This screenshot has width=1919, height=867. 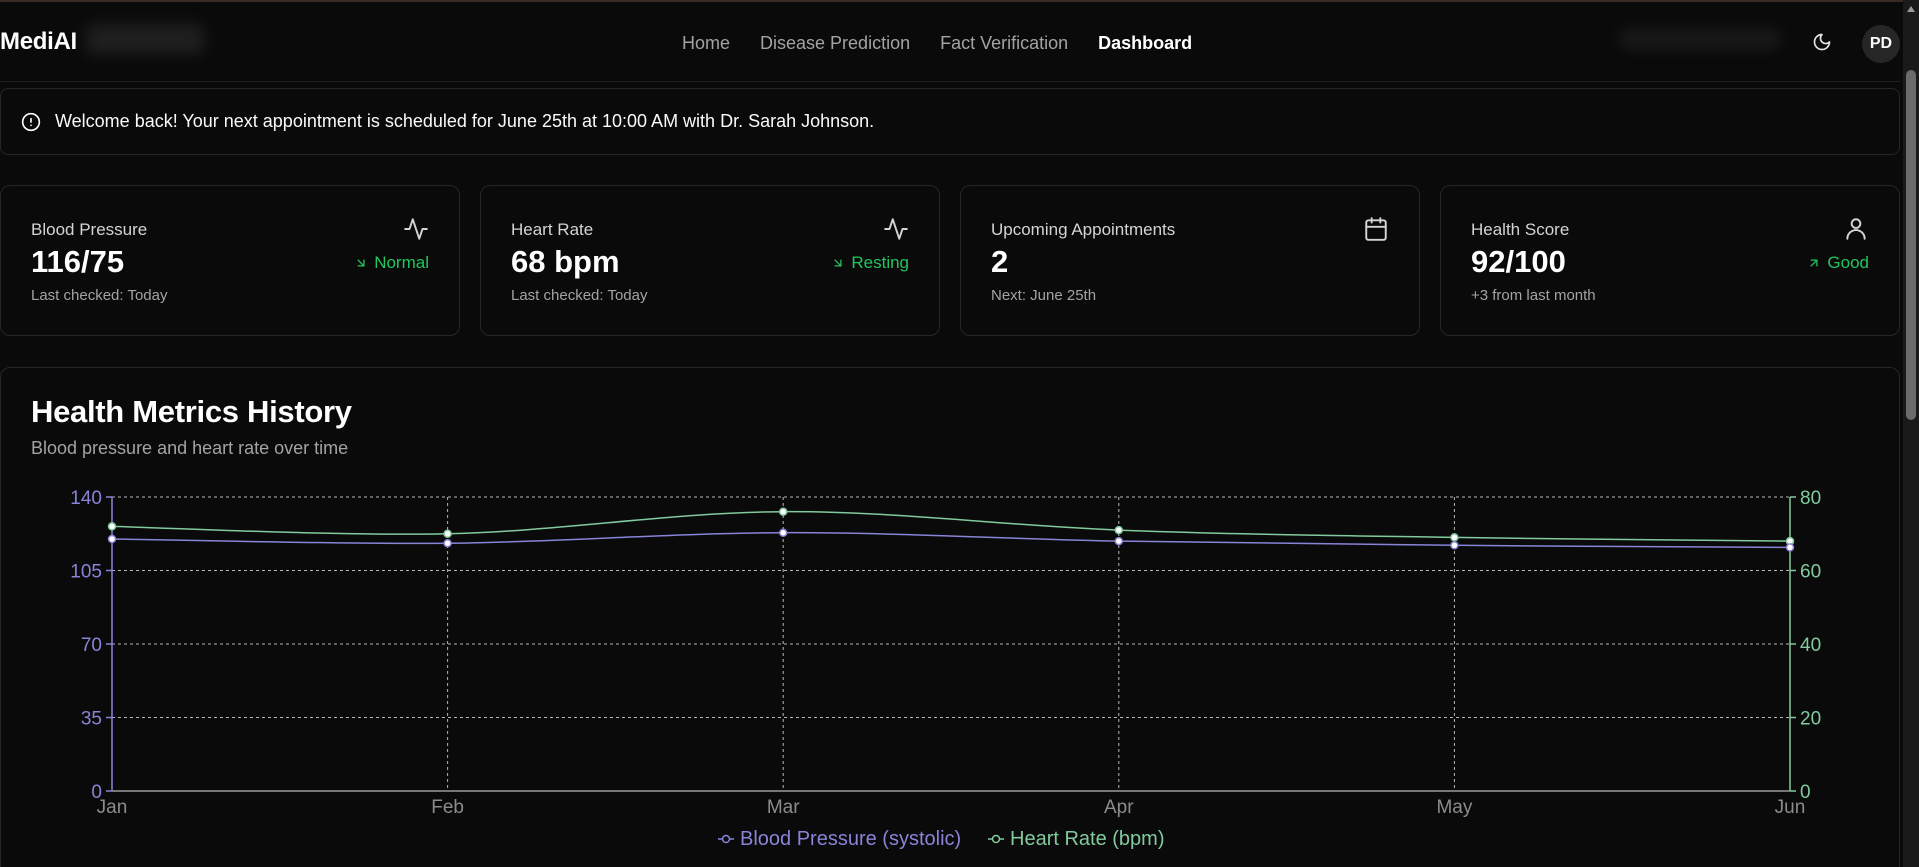 What do you see at coordinates (951, 540) in the screenshot?
I see `blood-pressure-line` at bounding box center [951, 540].